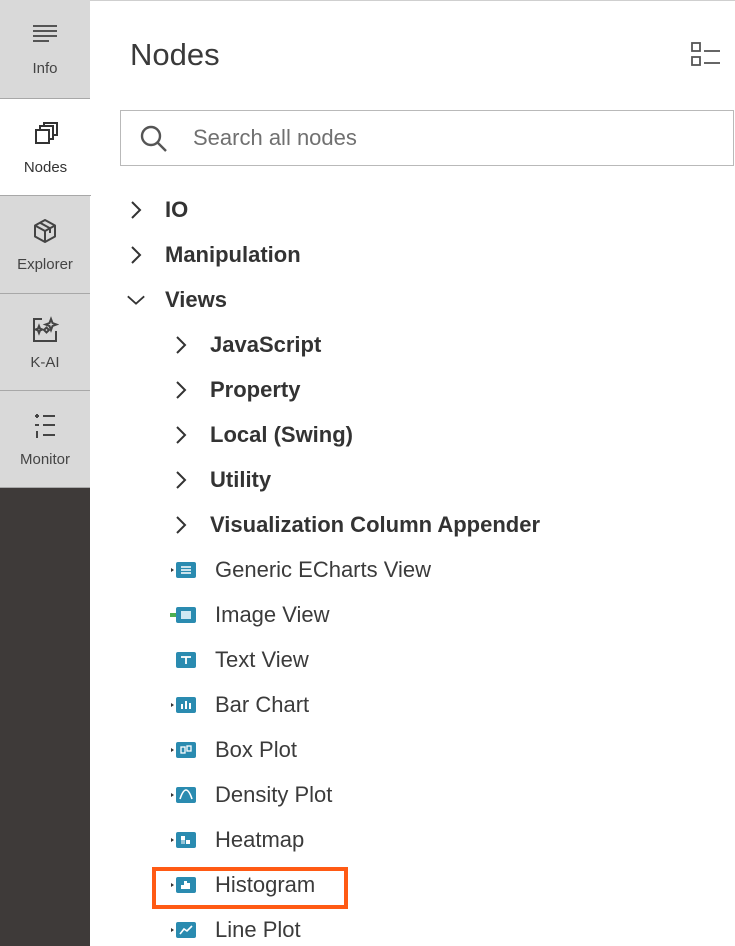 This screenshot has width=735, height=946. Describe the element at coordinates (258, 929) in the screenshot. I see `tree-node-label: Line Plot` at that location.